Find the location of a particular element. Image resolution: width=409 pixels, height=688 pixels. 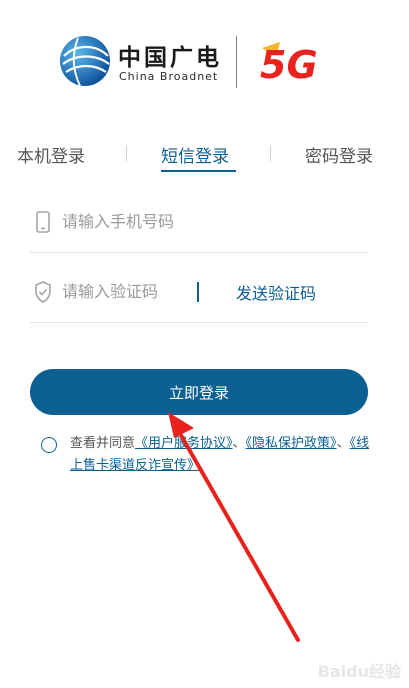

user-agreement-link: 《用户服务协议》 is located at coordinates (184, 443).